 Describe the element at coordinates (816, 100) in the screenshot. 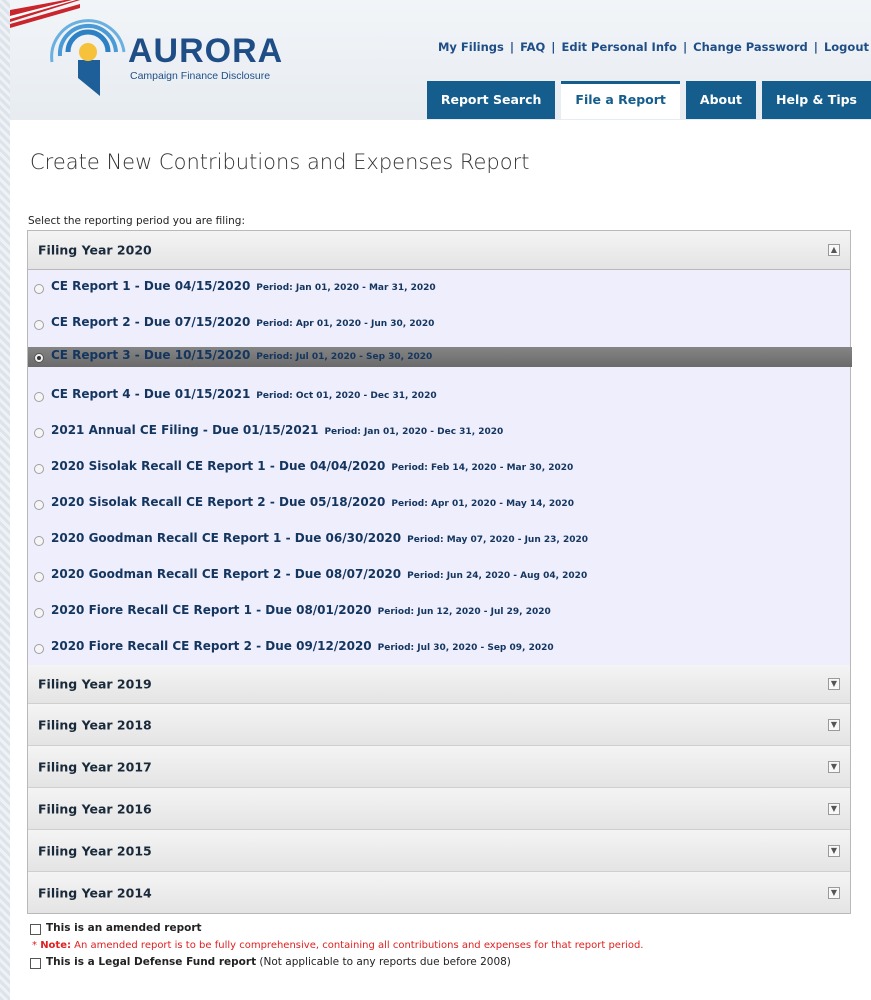

I see `tab-help-and-tips: Help & Tips` at that location.